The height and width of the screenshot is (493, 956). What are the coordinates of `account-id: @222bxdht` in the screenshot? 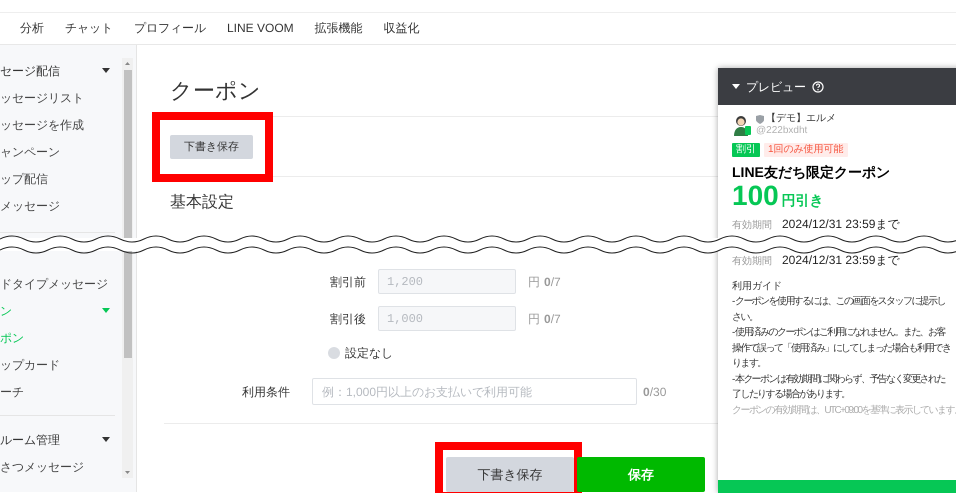 It's located at (782, 131).